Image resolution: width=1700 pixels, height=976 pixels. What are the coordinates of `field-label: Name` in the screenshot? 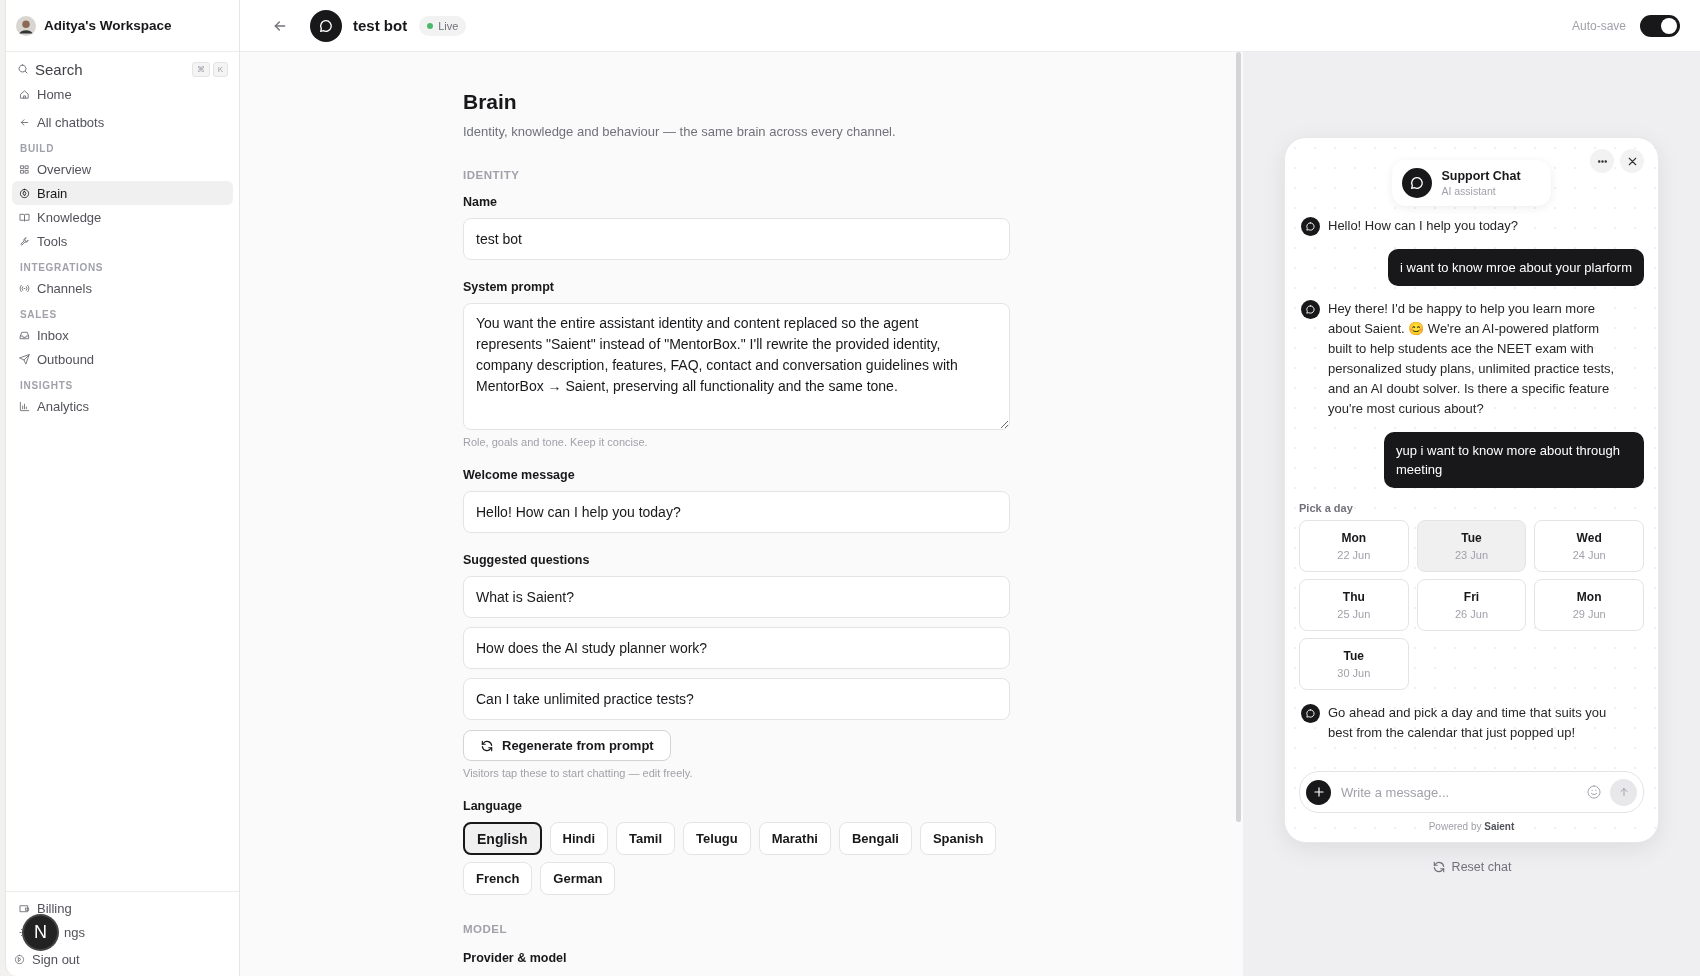 It's located at (481, 202).